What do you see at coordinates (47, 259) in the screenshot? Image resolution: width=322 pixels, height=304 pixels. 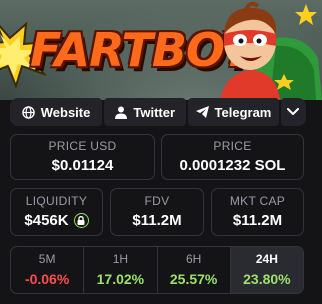 I see `change-tab-label: 5M` at bounding box center [47, 259].